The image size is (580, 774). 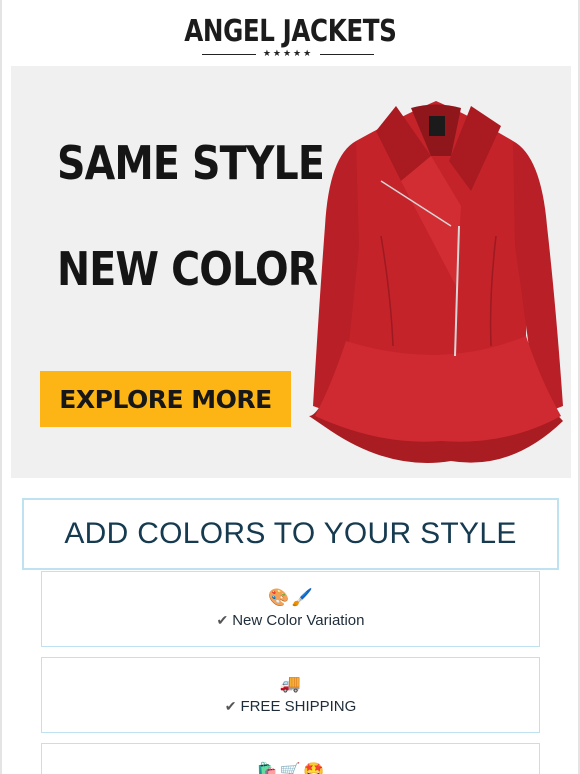 I want to click on feature-row: ✔ New Color Variation, so click(x=290, y=621).